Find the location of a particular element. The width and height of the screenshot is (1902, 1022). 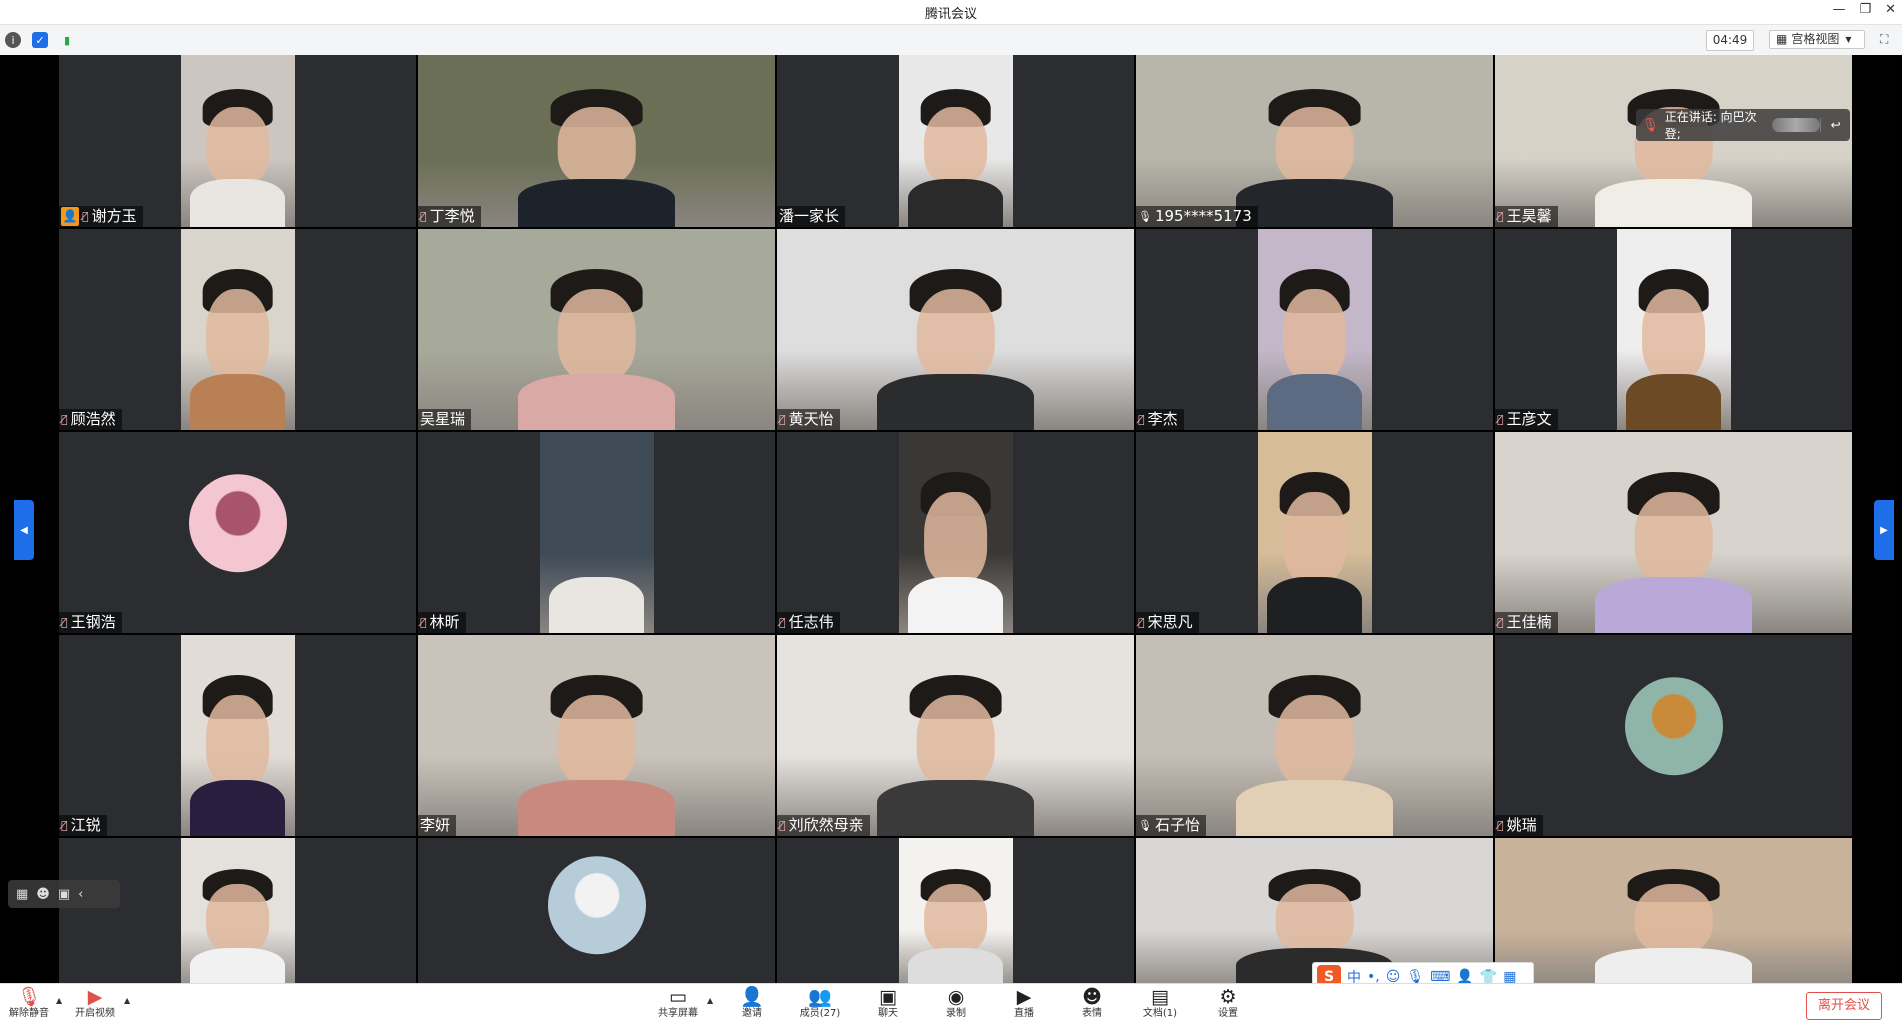

participant-name-tag: 🎙̸ 王佳楠 is located at coordinates (1526, 622).